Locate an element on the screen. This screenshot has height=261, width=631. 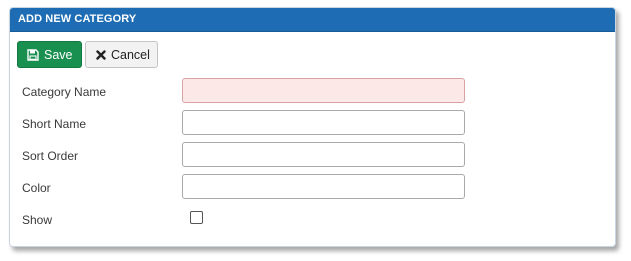
save-button: Save is located at coordinates (49, 54).